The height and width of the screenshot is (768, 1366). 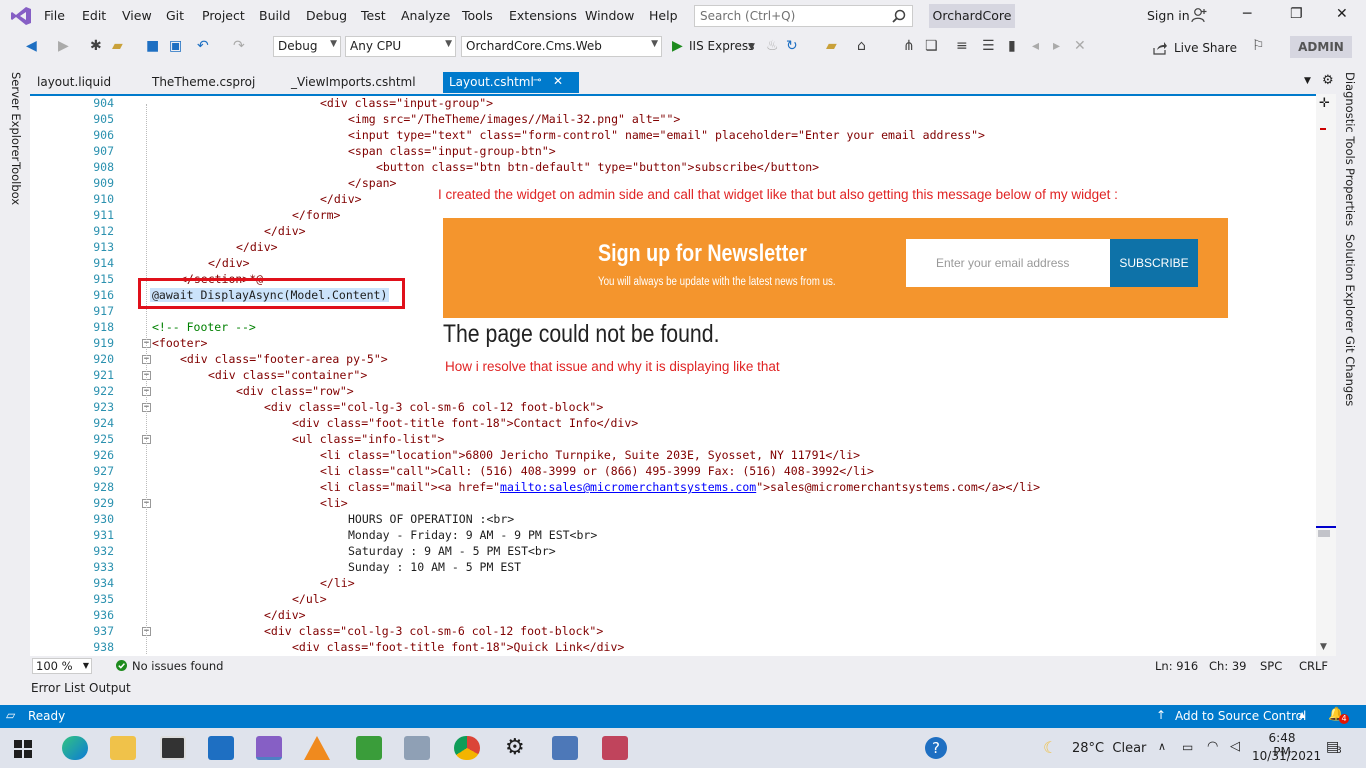 I want to click on weather-text: 28°C Clear, so click(x=1109, y=748).